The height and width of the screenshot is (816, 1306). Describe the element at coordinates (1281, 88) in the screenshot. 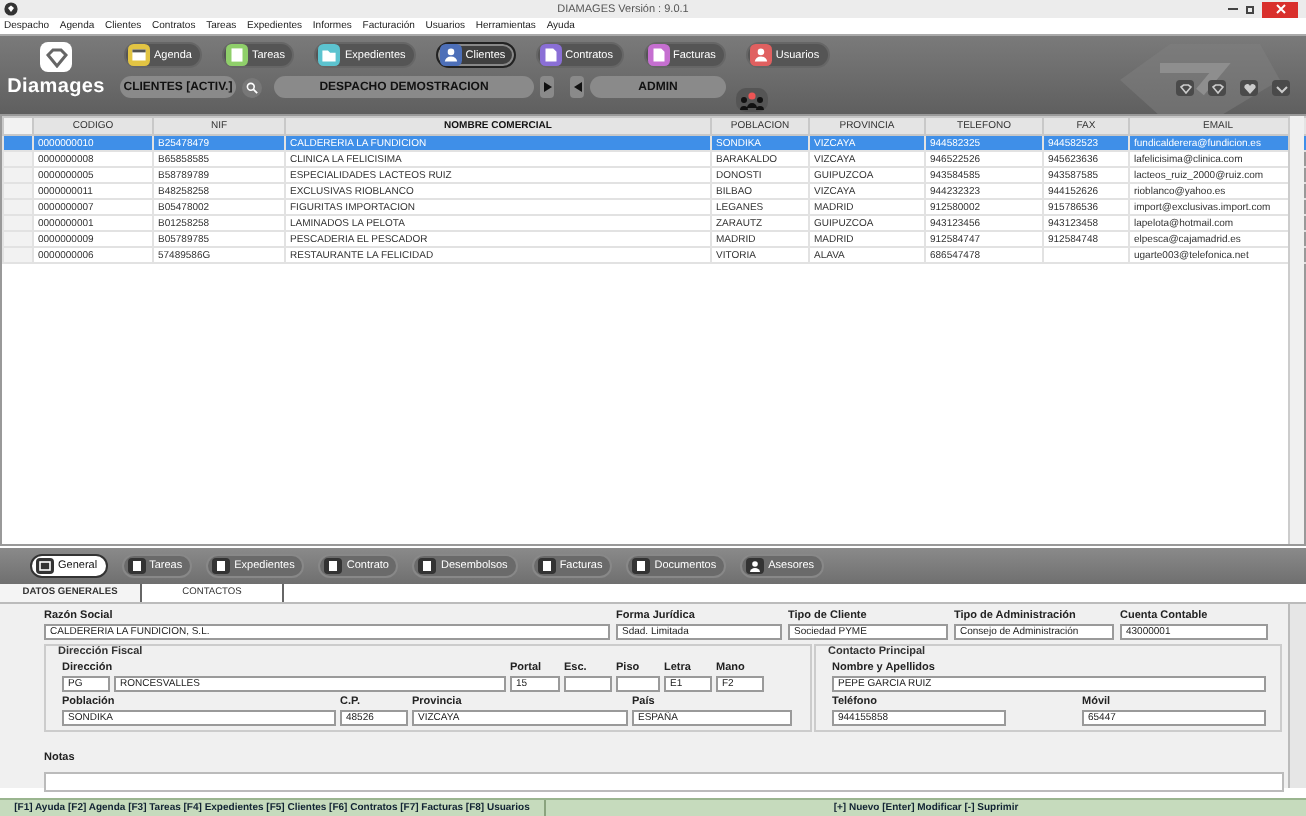

I see `download-icon` at that location.